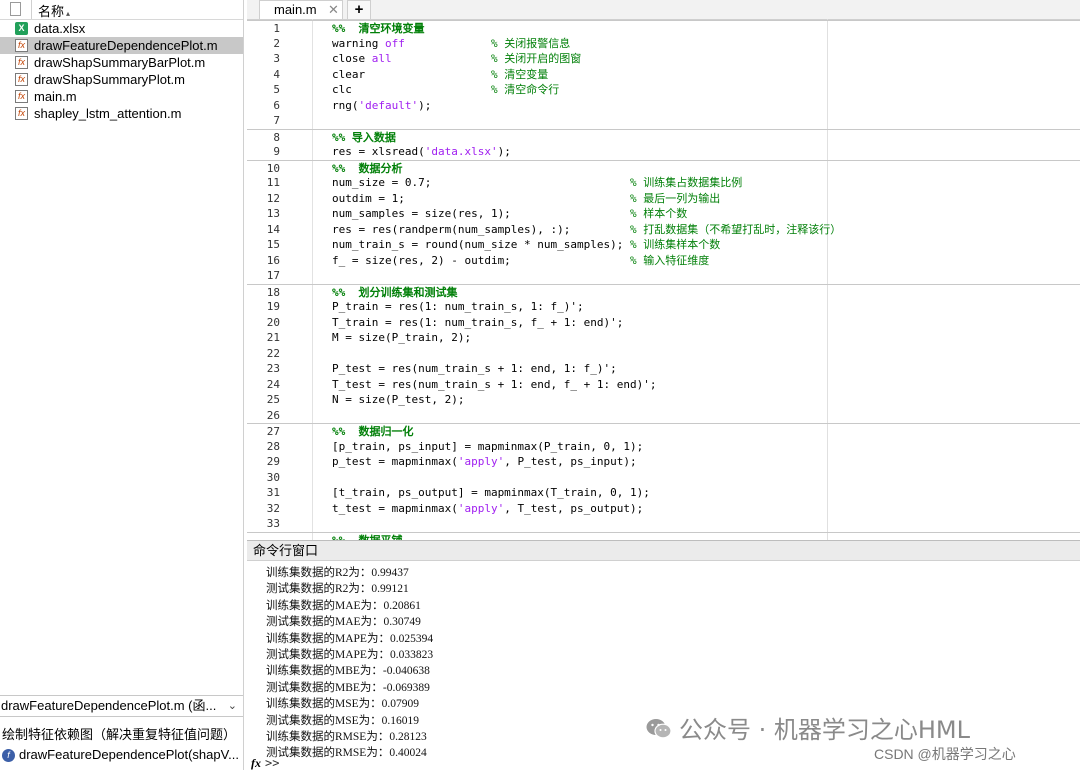 This screenshot has height=771, width=1080. What do you see at coordinates (346, 753) in the screenshot?
I see `output-line: 测试集数据的RMSE为：0.40024` at bounding box center [346, 753].